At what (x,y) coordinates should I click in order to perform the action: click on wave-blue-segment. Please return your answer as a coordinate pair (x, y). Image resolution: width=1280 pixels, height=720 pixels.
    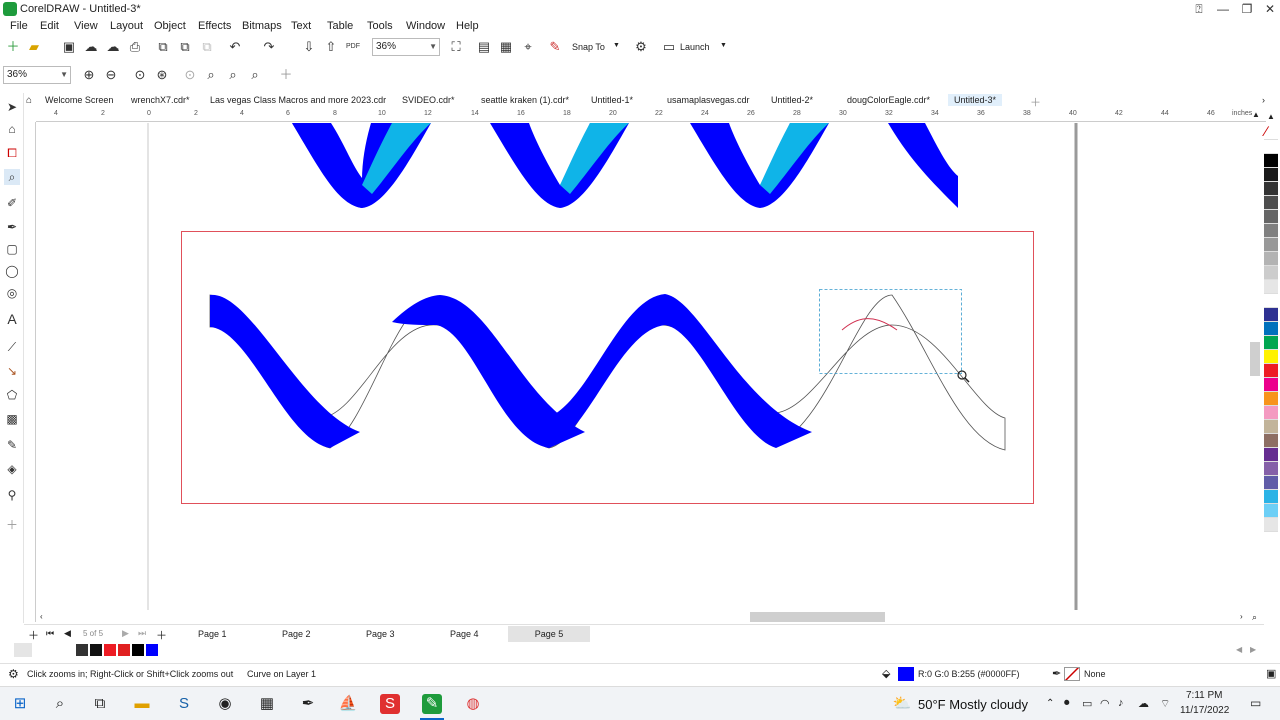
    Looking at the image, I should click on (285, 371).